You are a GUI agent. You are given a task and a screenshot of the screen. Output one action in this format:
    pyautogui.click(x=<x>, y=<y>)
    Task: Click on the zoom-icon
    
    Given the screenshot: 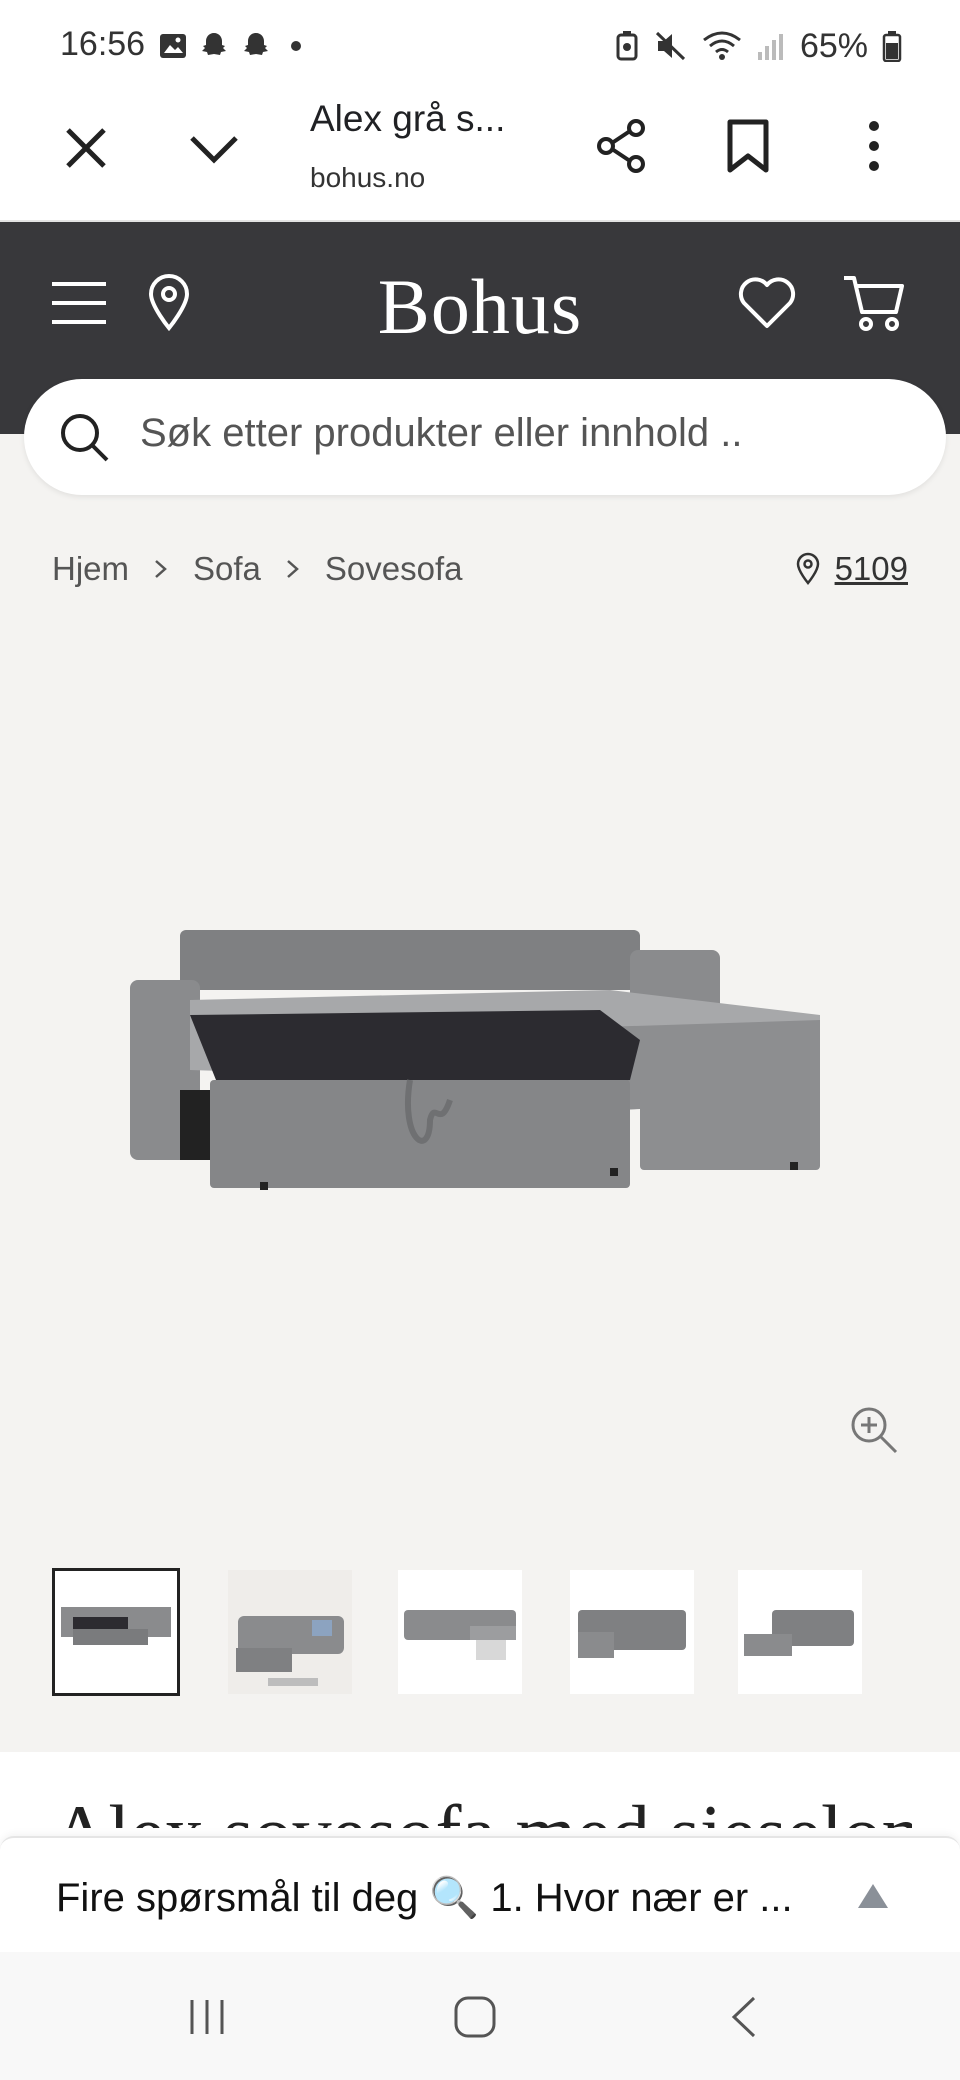 What is the action you would take?
    pyautogui.click(x=874, y=1430)
    